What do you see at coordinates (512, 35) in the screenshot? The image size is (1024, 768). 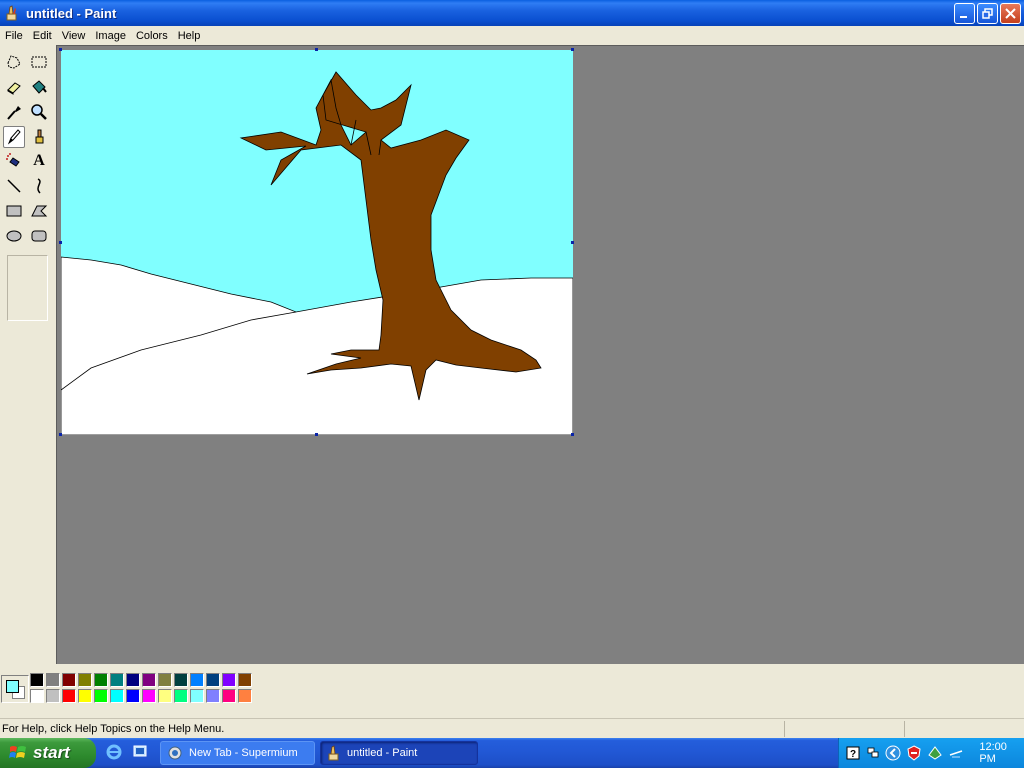 I see `menu-bar: File Edit View Image Colors Help` at bounding box center [512, 35].